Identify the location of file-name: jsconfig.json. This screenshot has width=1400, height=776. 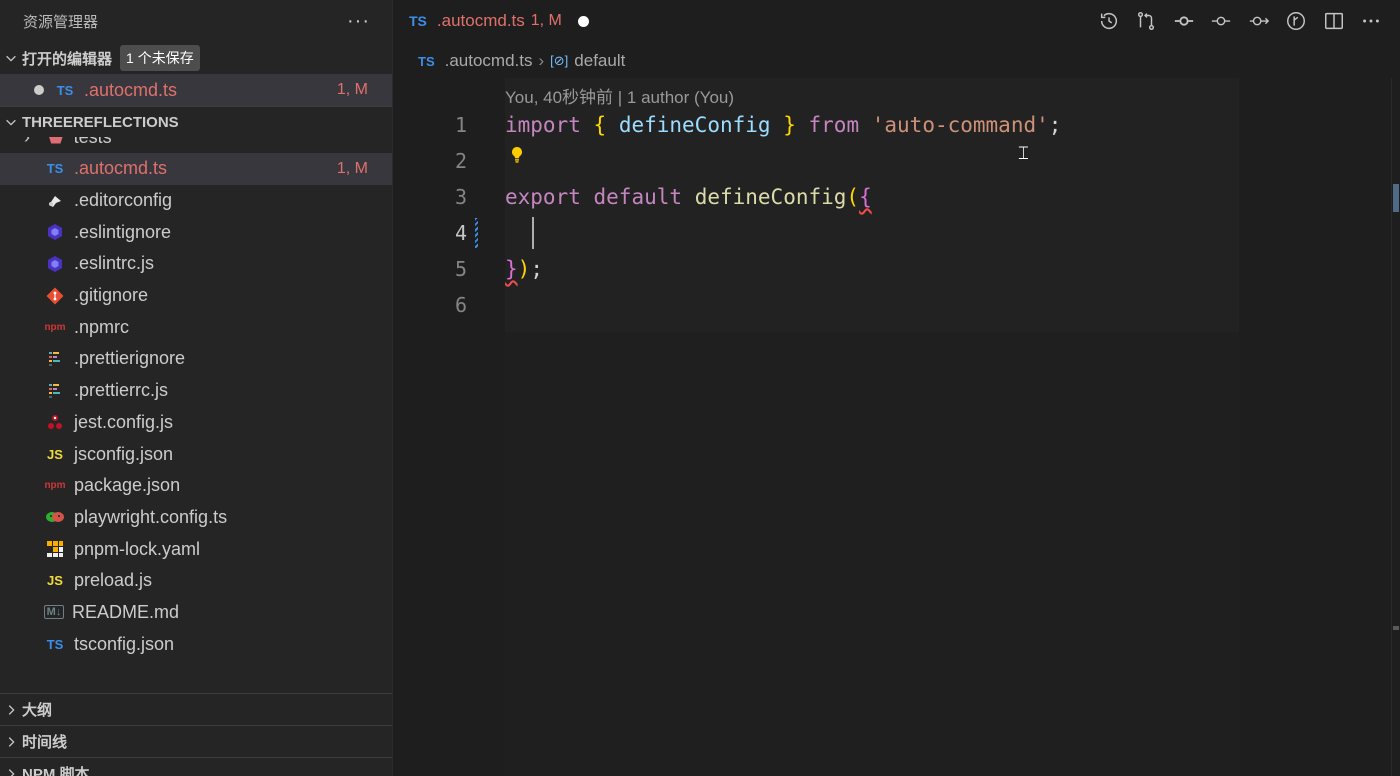
(124, 453).